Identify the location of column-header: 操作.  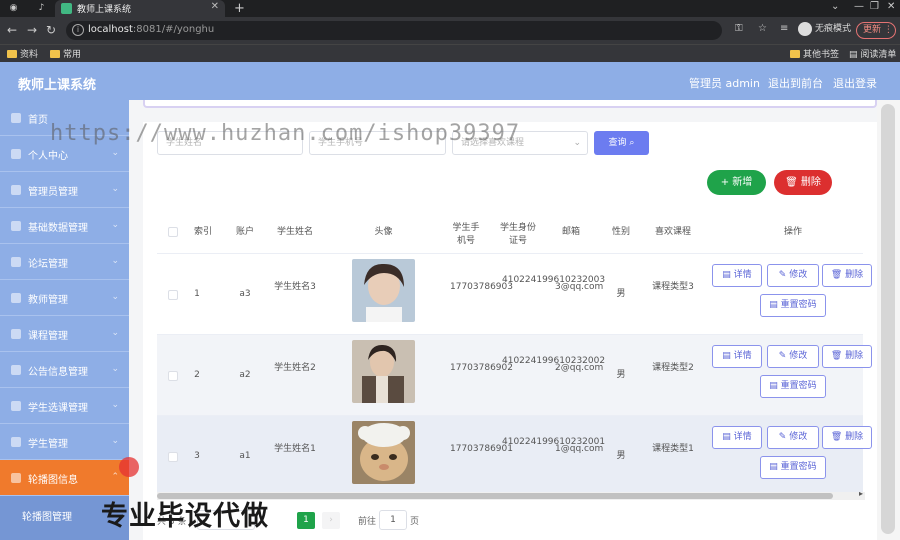
(792, 232).